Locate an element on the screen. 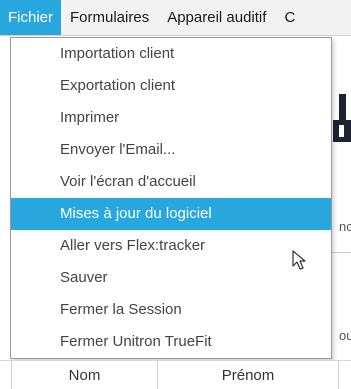  menu-item-importation-client: Importation client is located at coordinates (171, 54).